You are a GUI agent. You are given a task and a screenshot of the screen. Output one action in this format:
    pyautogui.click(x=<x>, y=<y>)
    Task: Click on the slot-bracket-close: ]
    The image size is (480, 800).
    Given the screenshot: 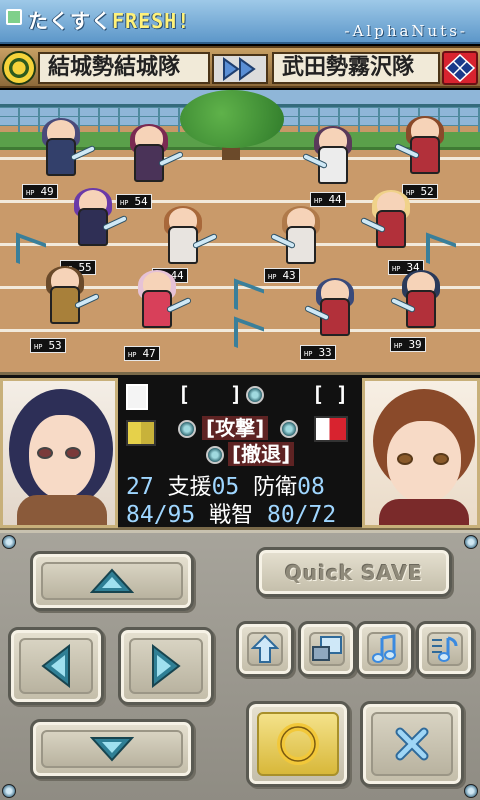 What is the action you would take?
    pyautogui.click(x=236, y=394)
    